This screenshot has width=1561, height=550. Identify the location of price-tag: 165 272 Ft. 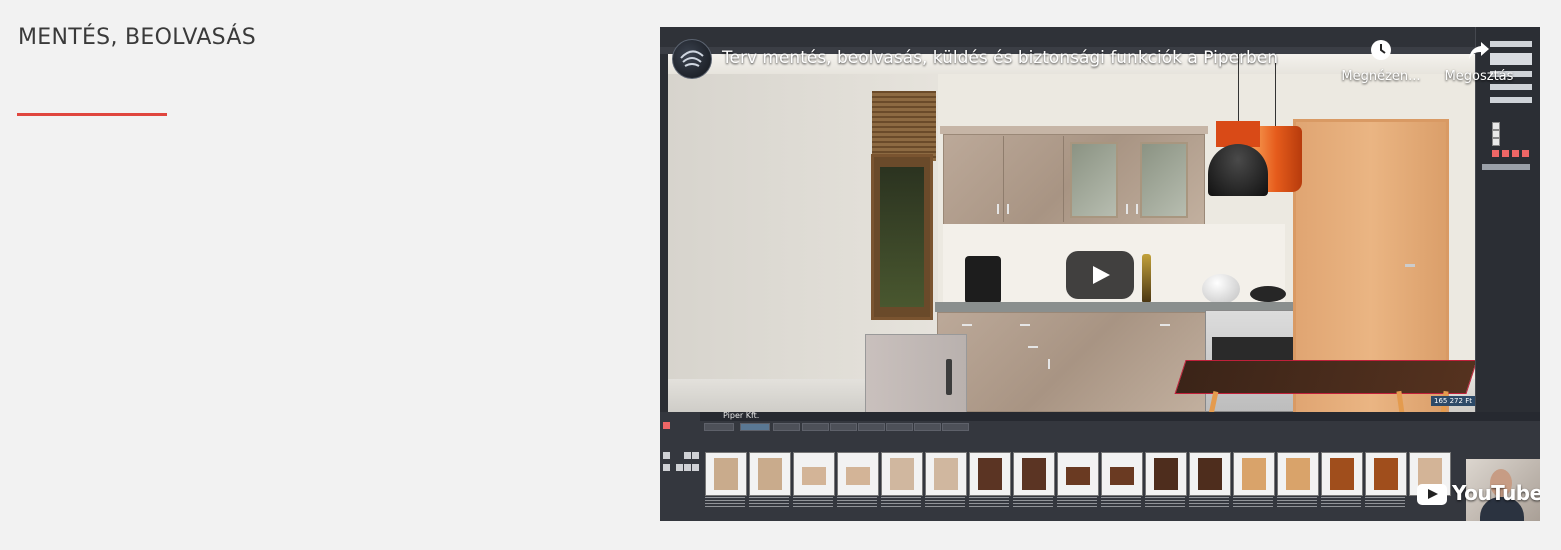
(1453, 401).